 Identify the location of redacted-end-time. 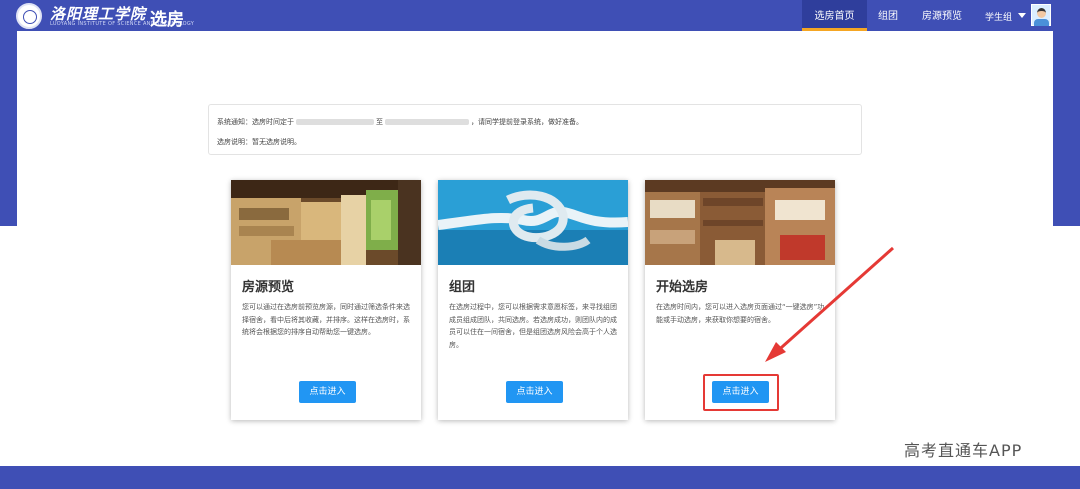
(427, 122).